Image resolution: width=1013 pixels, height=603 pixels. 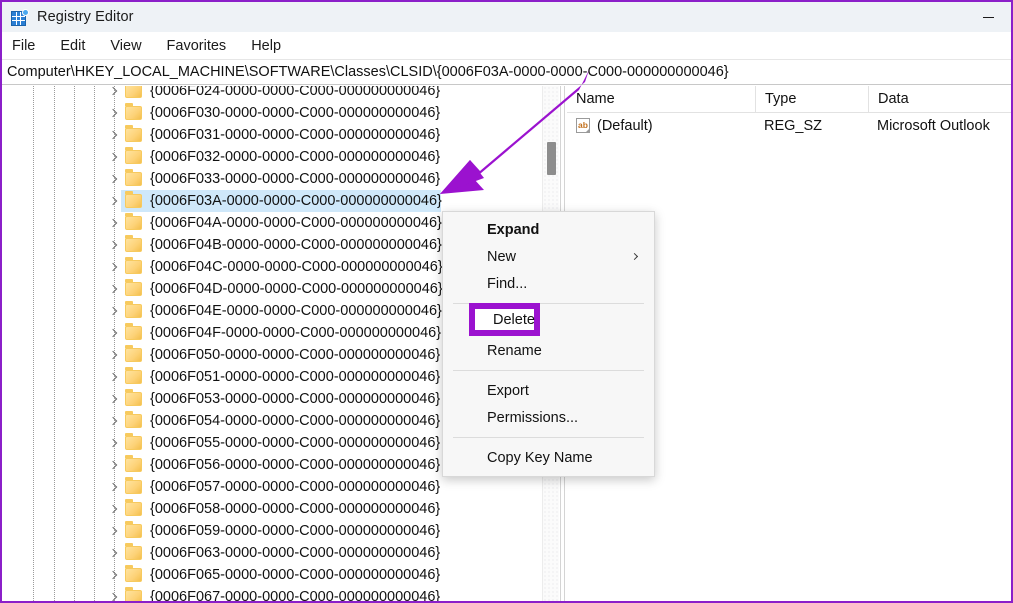 What do you see at coordinates (939, 99) in the screenshot?
I see `column-header-data: Data` at bounding box center [939, 99].